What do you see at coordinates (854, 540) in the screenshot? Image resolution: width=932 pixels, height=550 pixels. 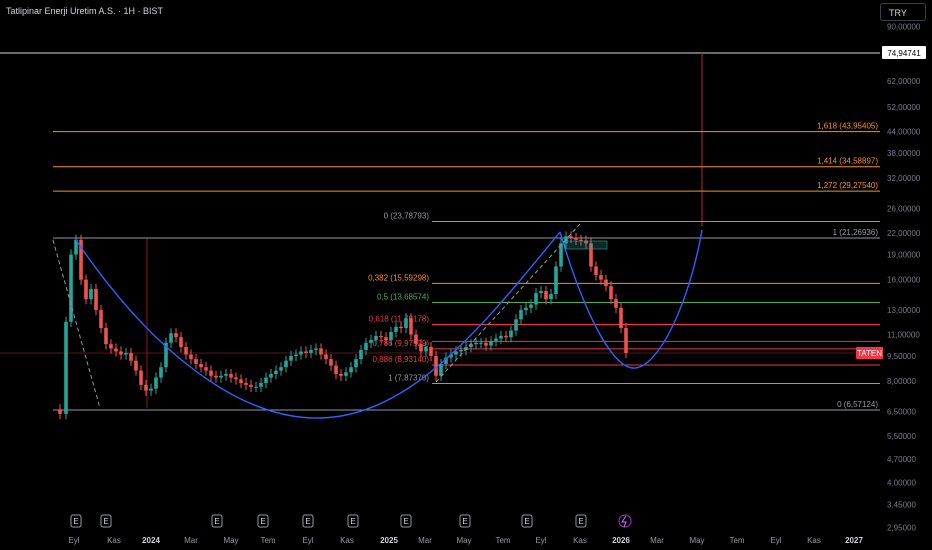 I see `x-tick-label: 2027` at bounding box center [854, 540].